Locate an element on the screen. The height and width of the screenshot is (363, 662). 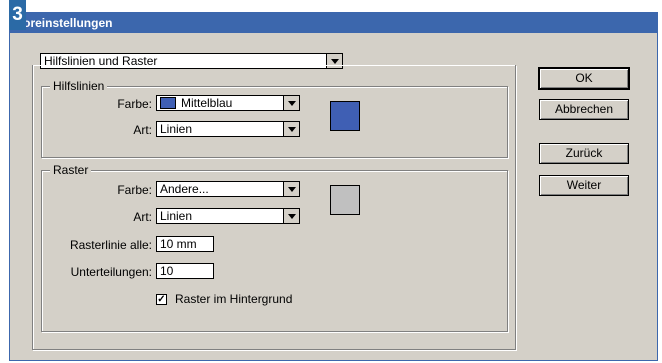
guides-color-chip is located at coordinates (168, 102).